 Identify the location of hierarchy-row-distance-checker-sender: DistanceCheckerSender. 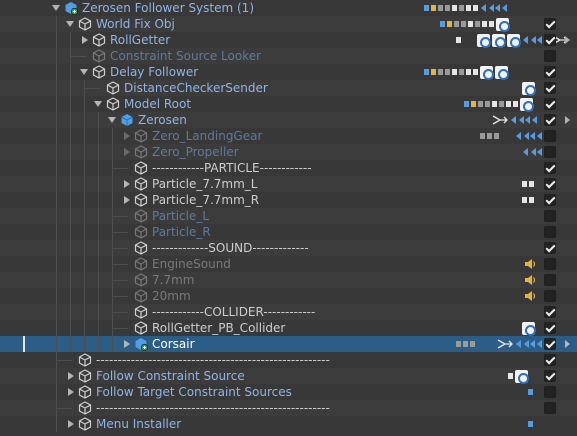
(288, 88).